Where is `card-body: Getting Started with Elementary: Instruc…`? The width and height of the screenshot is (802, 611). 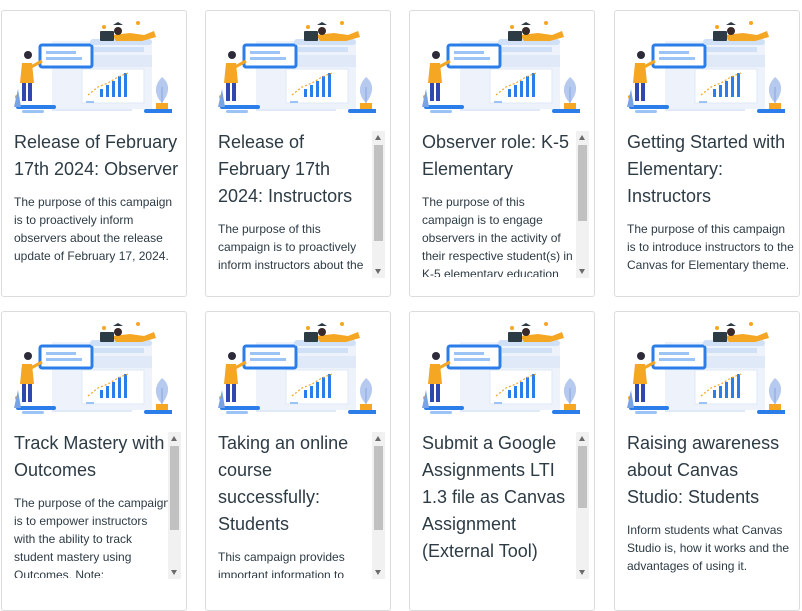 card-body: Getting Started with Elementary: Instruc… is located at coordinates (711, 201).